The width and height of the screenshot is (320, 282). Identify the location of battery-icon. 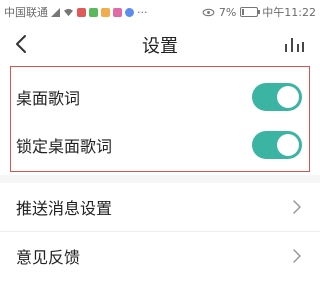
(250, 12).